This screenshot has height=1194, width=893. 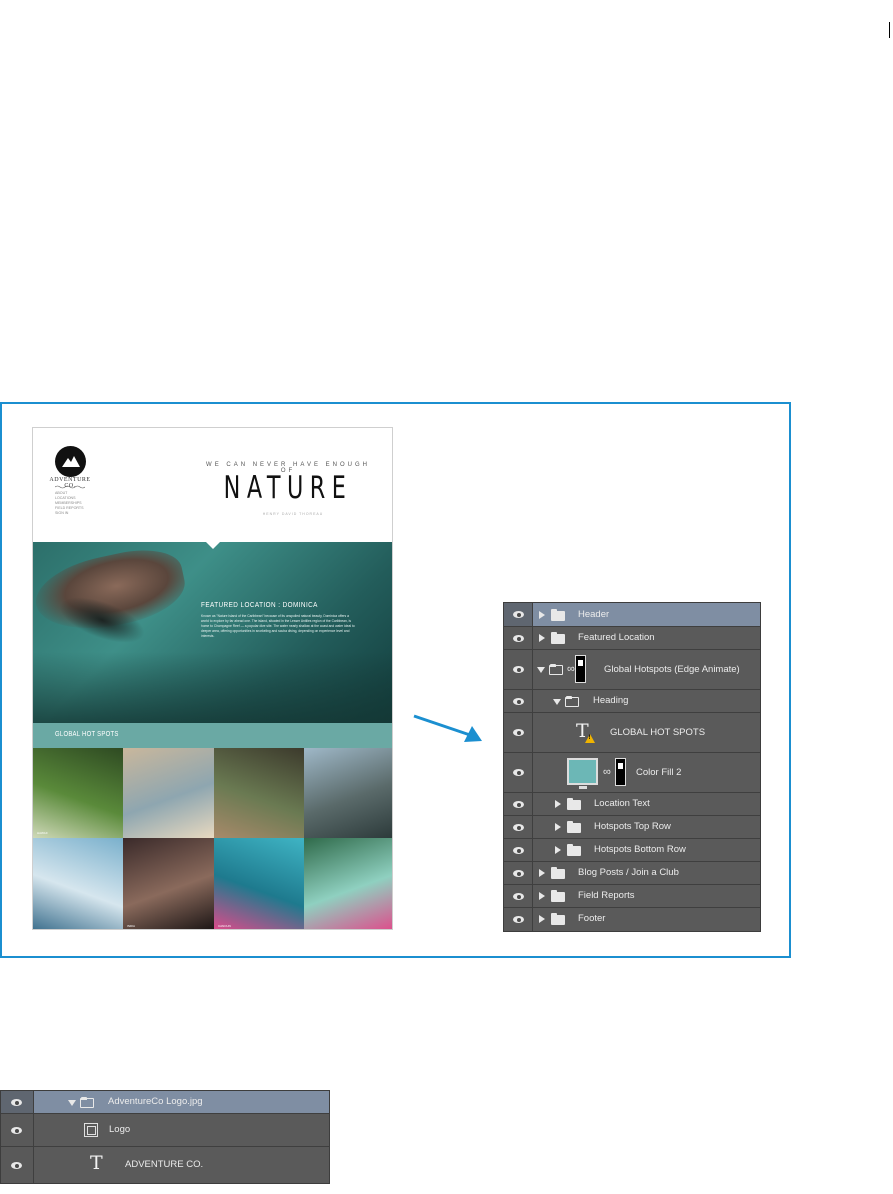 I want to click on layer-row-field-reports: Field Reports, so click(x=632, y=896).